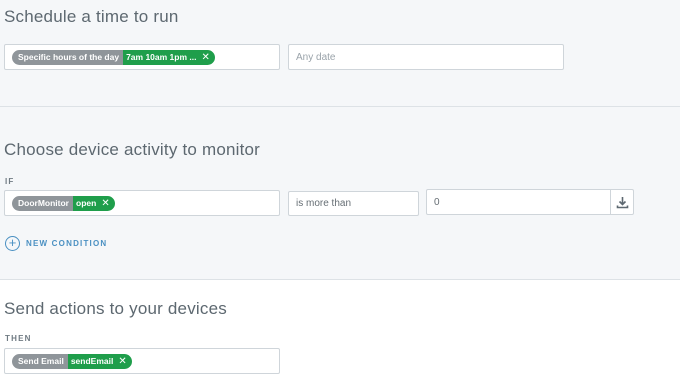 Image resolution: width=680 pixels, height=389 pixels. What do you see at coordinates (324, 203) in the screenshot?
I see `operator-value: is more than` at bounding box center [324, 203].